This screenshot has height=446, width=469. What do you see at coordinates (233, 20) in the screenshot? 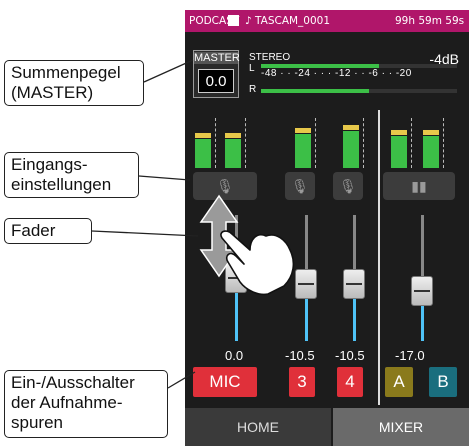
I see `record-status-icon` at bounding box center [233, 20].